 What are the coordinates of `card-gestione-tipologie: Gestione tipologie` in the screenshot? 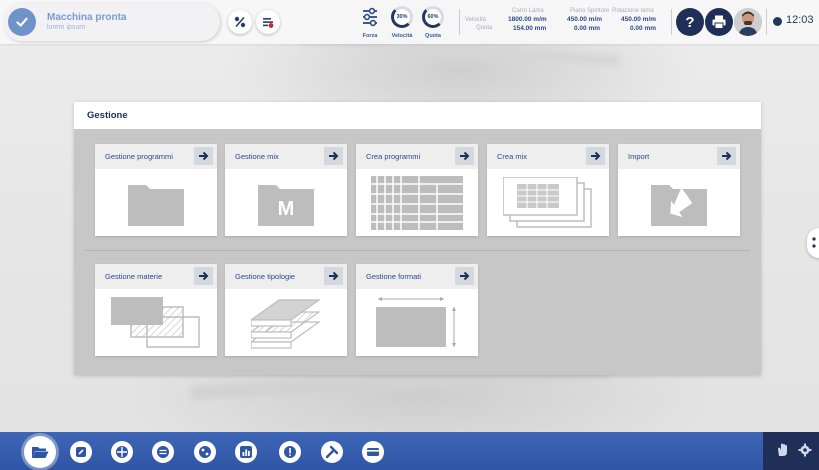 It's located at (286, 310).